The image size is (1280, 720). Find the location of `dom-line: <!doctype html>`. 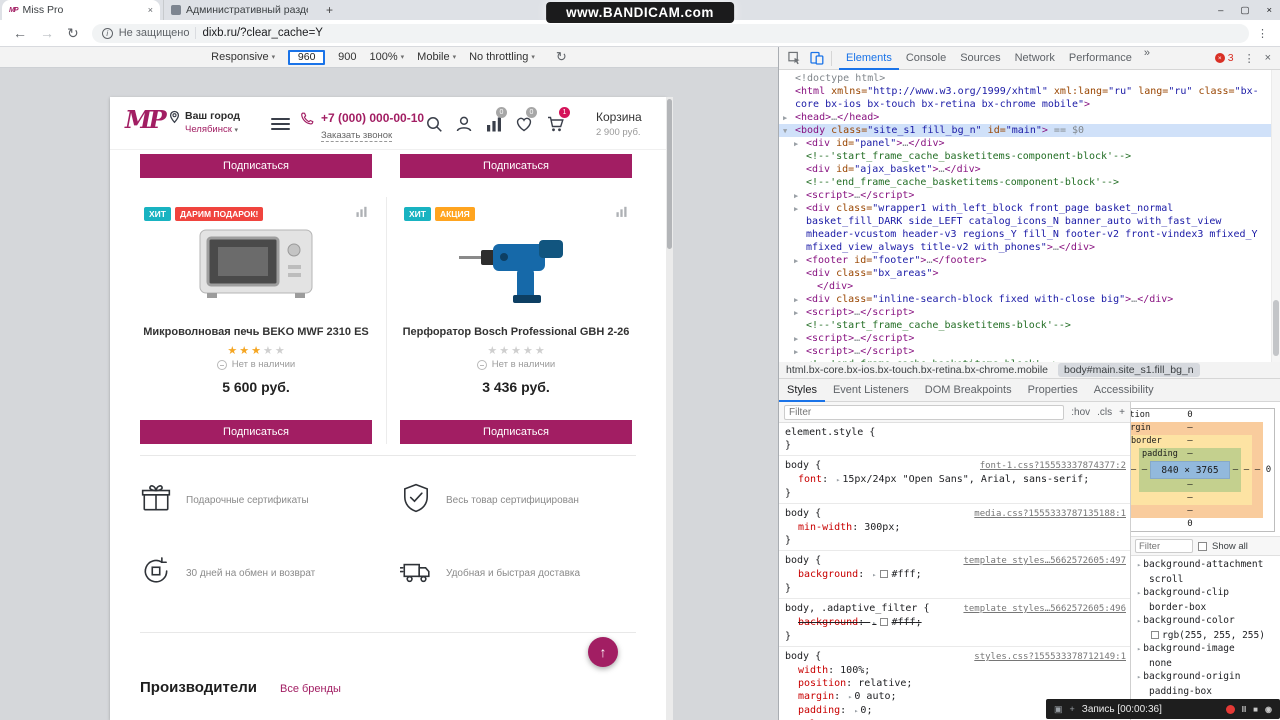

dom-line: <!doctype html> is located at coordinates (1029, 78).